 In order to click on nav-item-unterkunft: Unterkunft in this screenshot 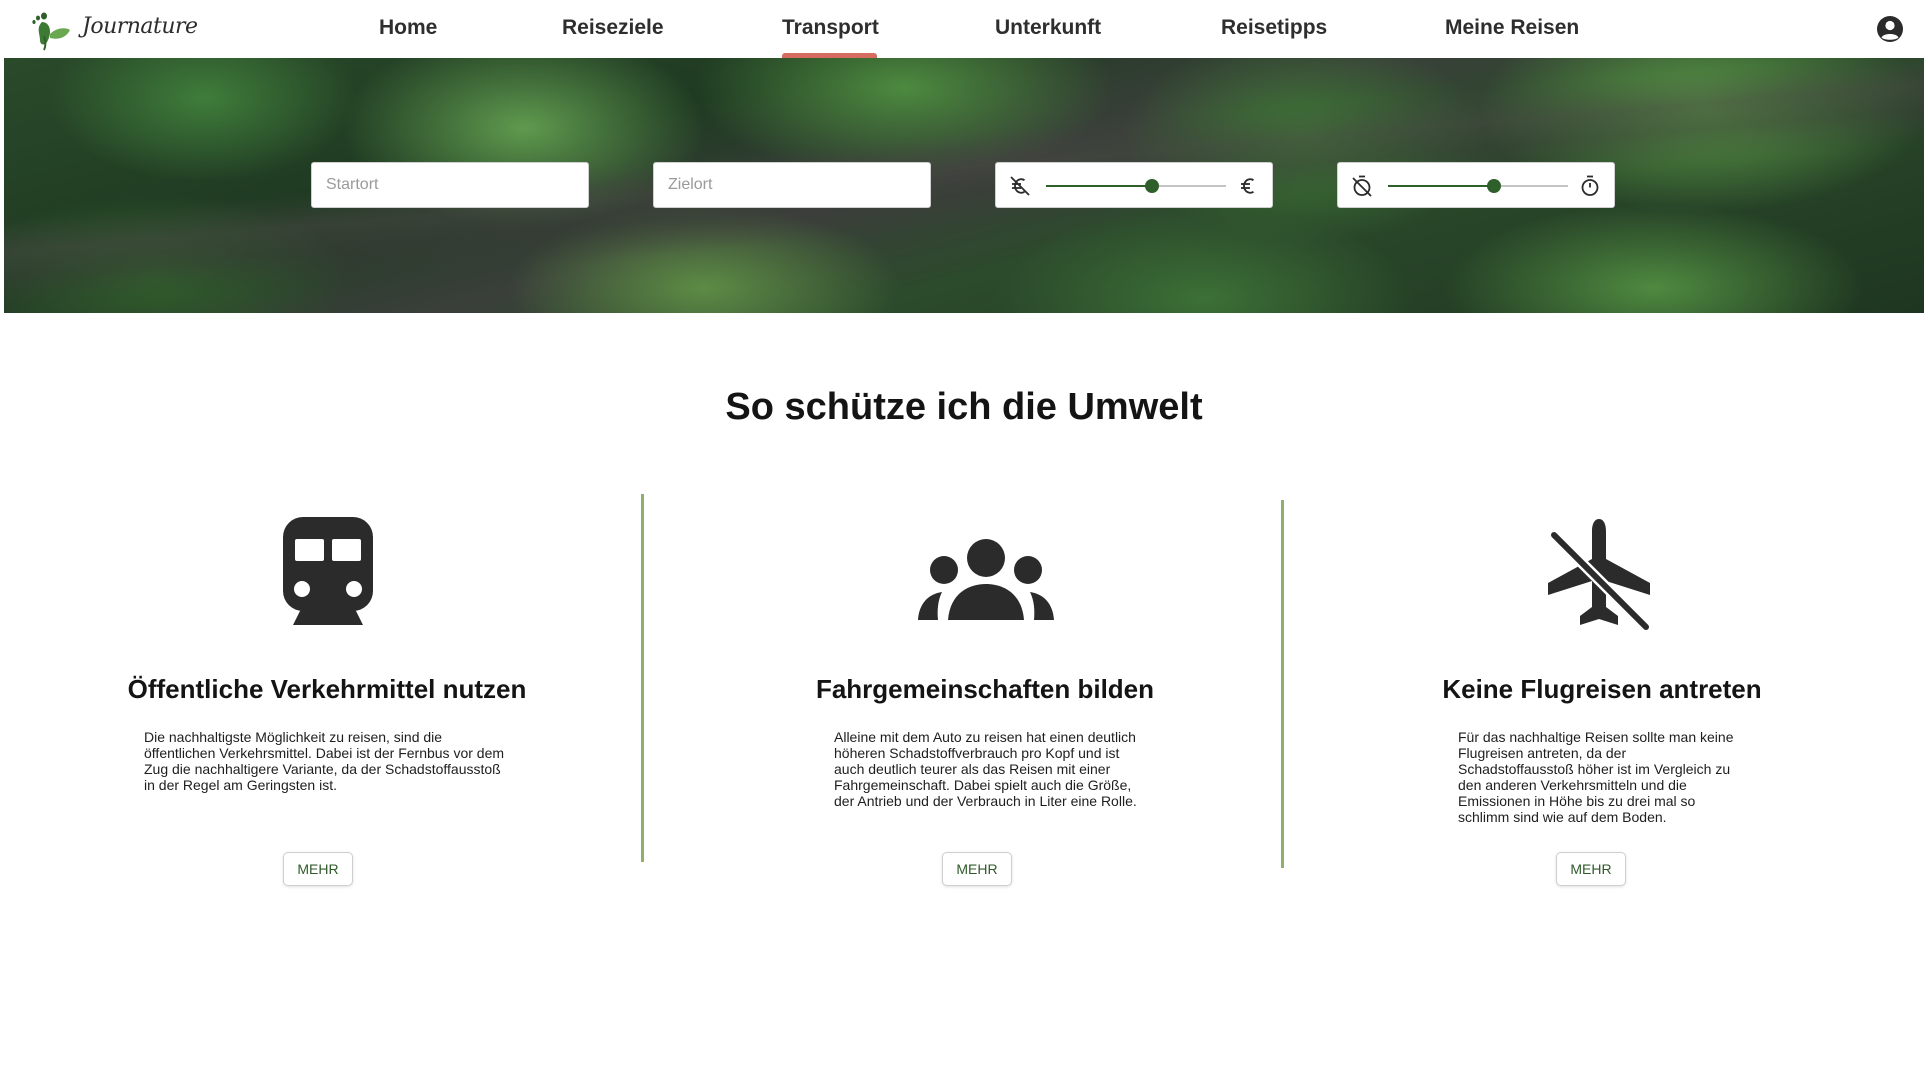, I will do `click(1048, 28)`.